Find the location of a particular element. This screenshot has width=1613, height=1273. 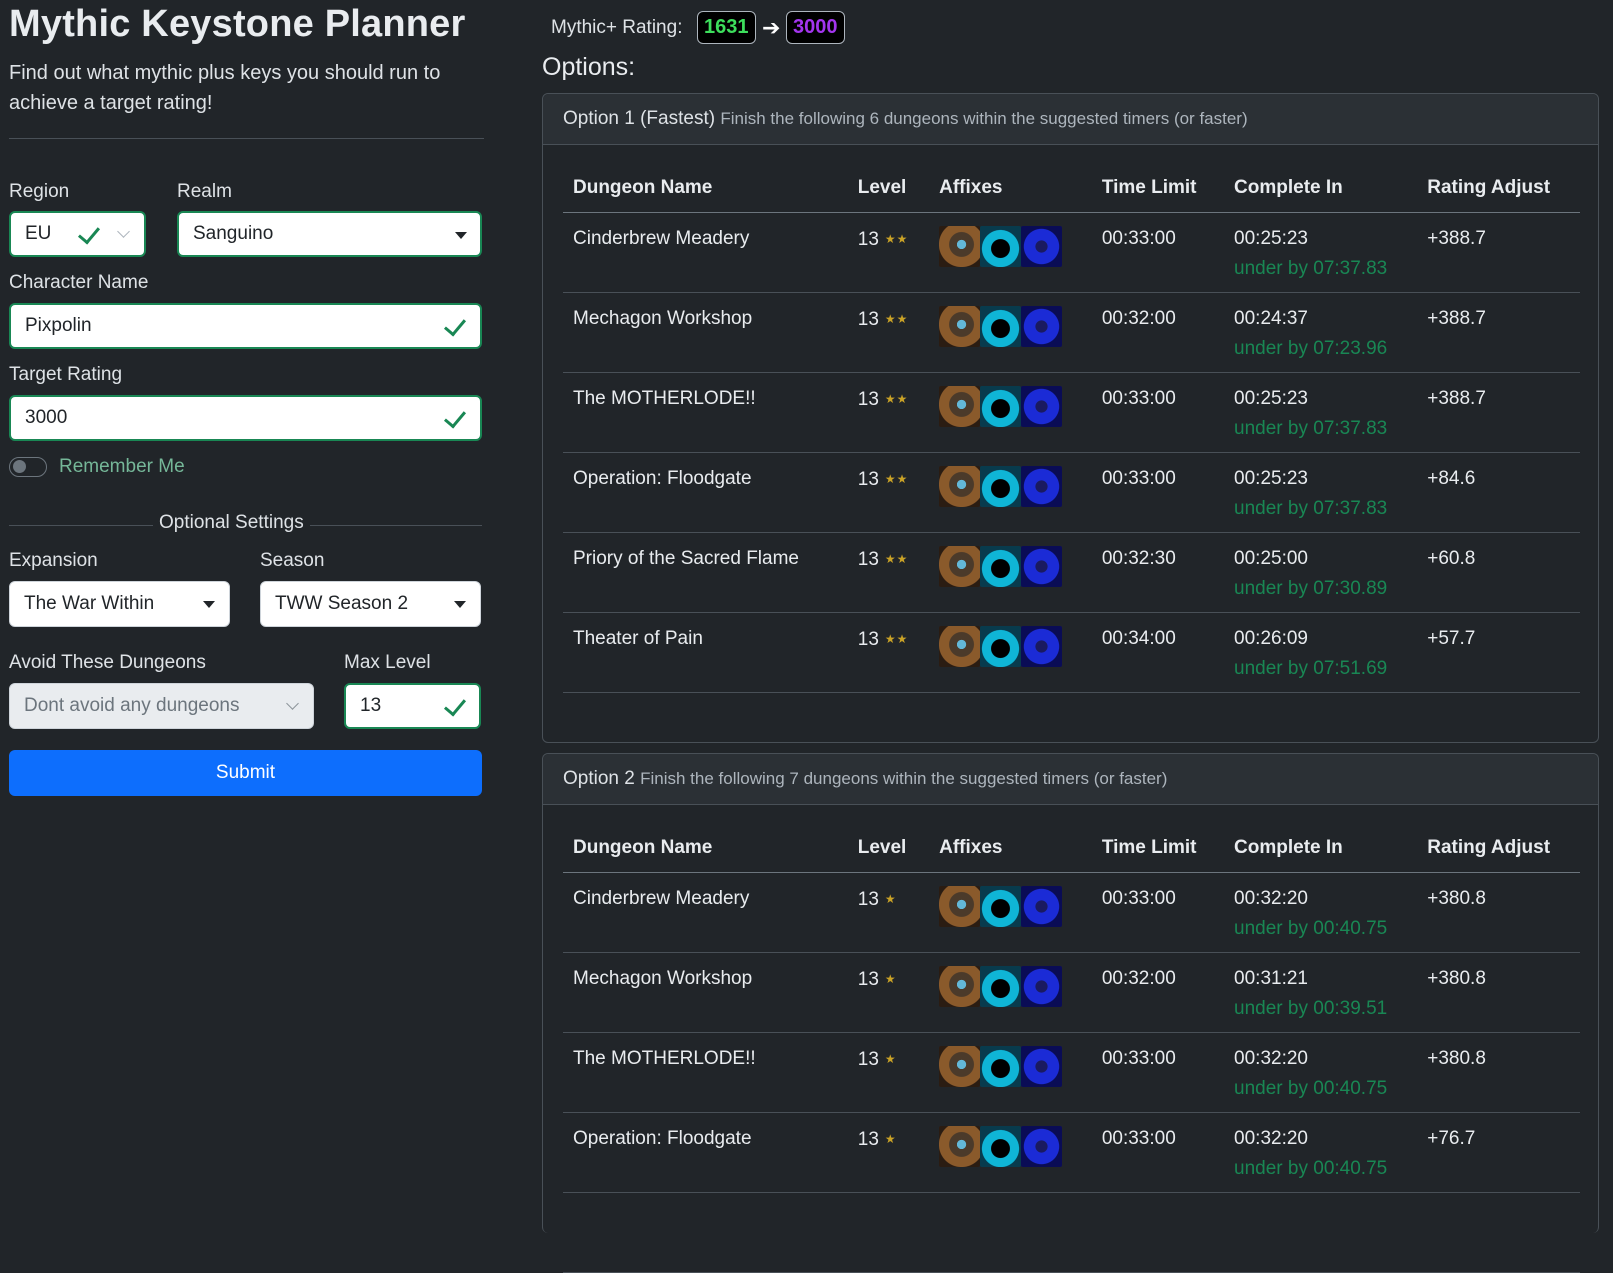

dungeon-name-text: Theater of Pain is located at coordinates (638, 638).